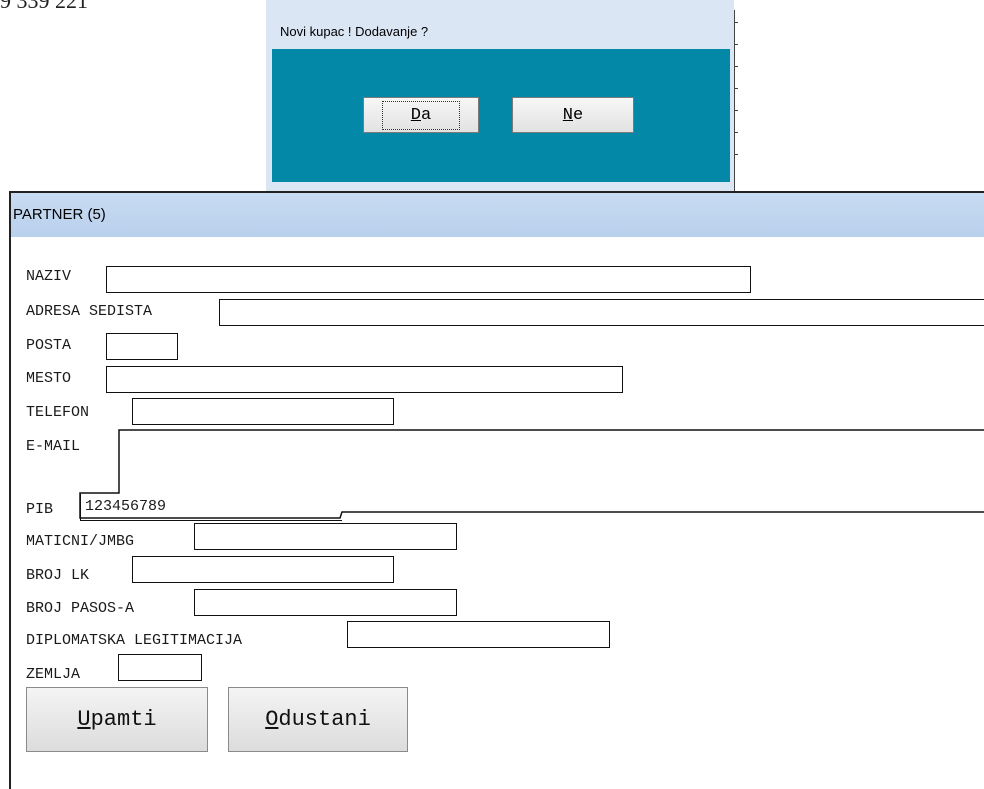 Image resolution: width=984 pixels, height=789 pixels. Describe the element at coordinates (415, 115) in the screenshot. I see `yes-button-accel: D` at that location.